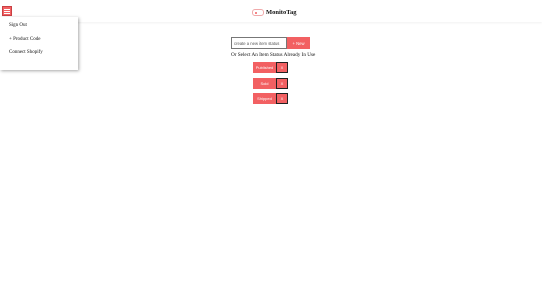 The width and height of the screenshot is (542, 305). What do you see at coordinates (273, 55) in the screenshot?
I see `existing-status-heading: Or Select An Item Status Already In Use` at bounding box center [273, 55].